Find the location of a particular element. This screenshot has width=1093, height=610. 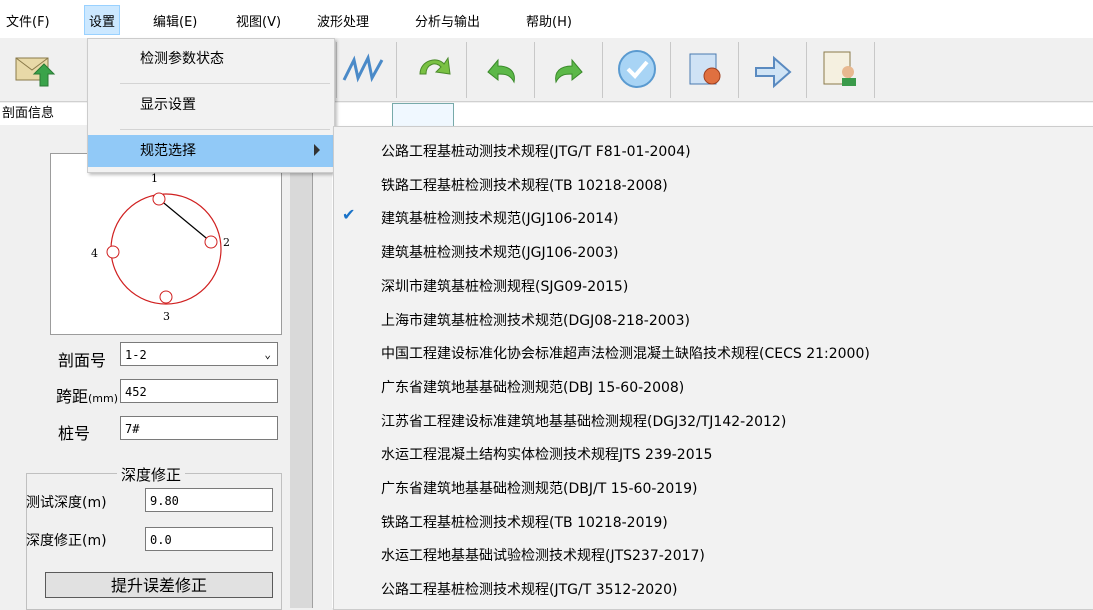

standard-item: 深圳市建筑基桩检测规程(SJG09-2015) is located at coordinates (713, 285).